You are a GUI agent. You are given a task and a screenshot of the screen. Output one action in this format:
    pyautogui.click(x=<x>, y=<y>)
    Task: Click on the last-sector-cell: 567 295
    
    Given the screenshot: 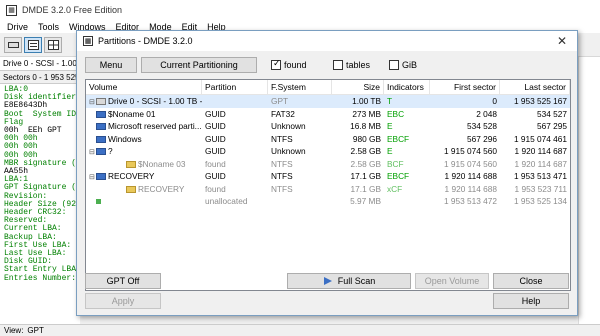 What is the action you would take?
    pyautogui.click(x=552, y=126)
    